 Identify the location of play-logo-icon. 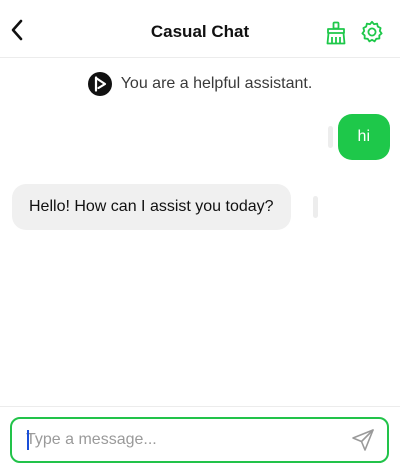
(99, 84).